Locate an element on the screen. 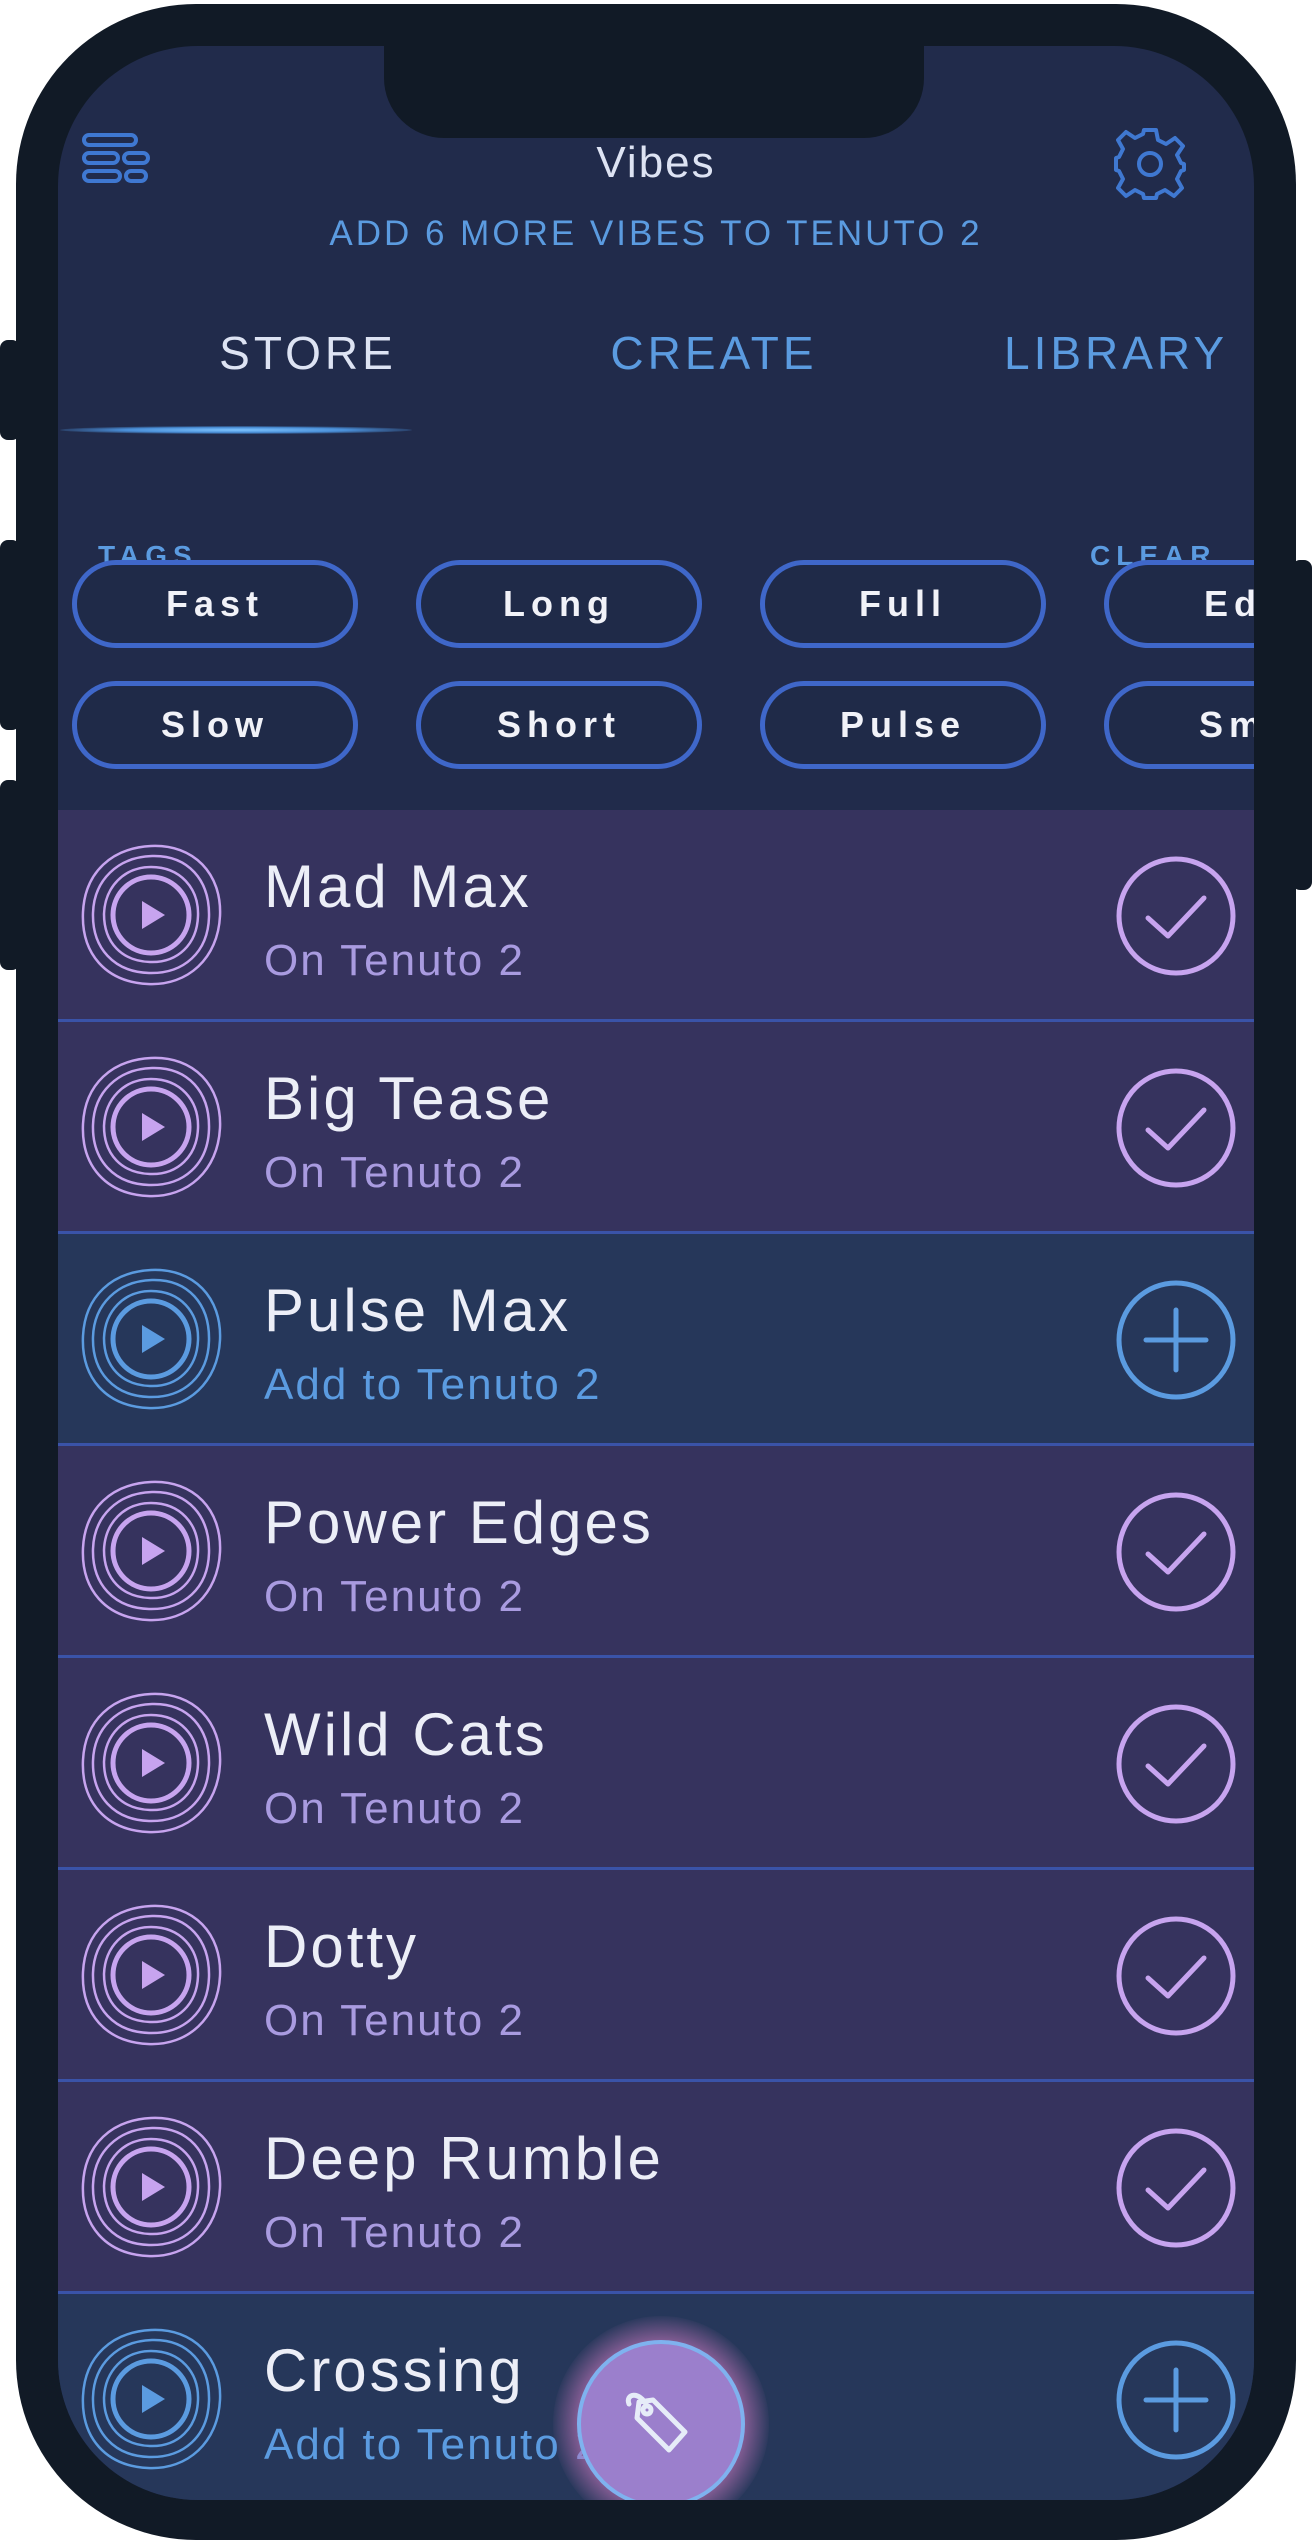 The width and height of the screenshot is (1312, 2546). vibe-row: Big Tease On Tenuto 2 is located at coordinates (656, 1128).